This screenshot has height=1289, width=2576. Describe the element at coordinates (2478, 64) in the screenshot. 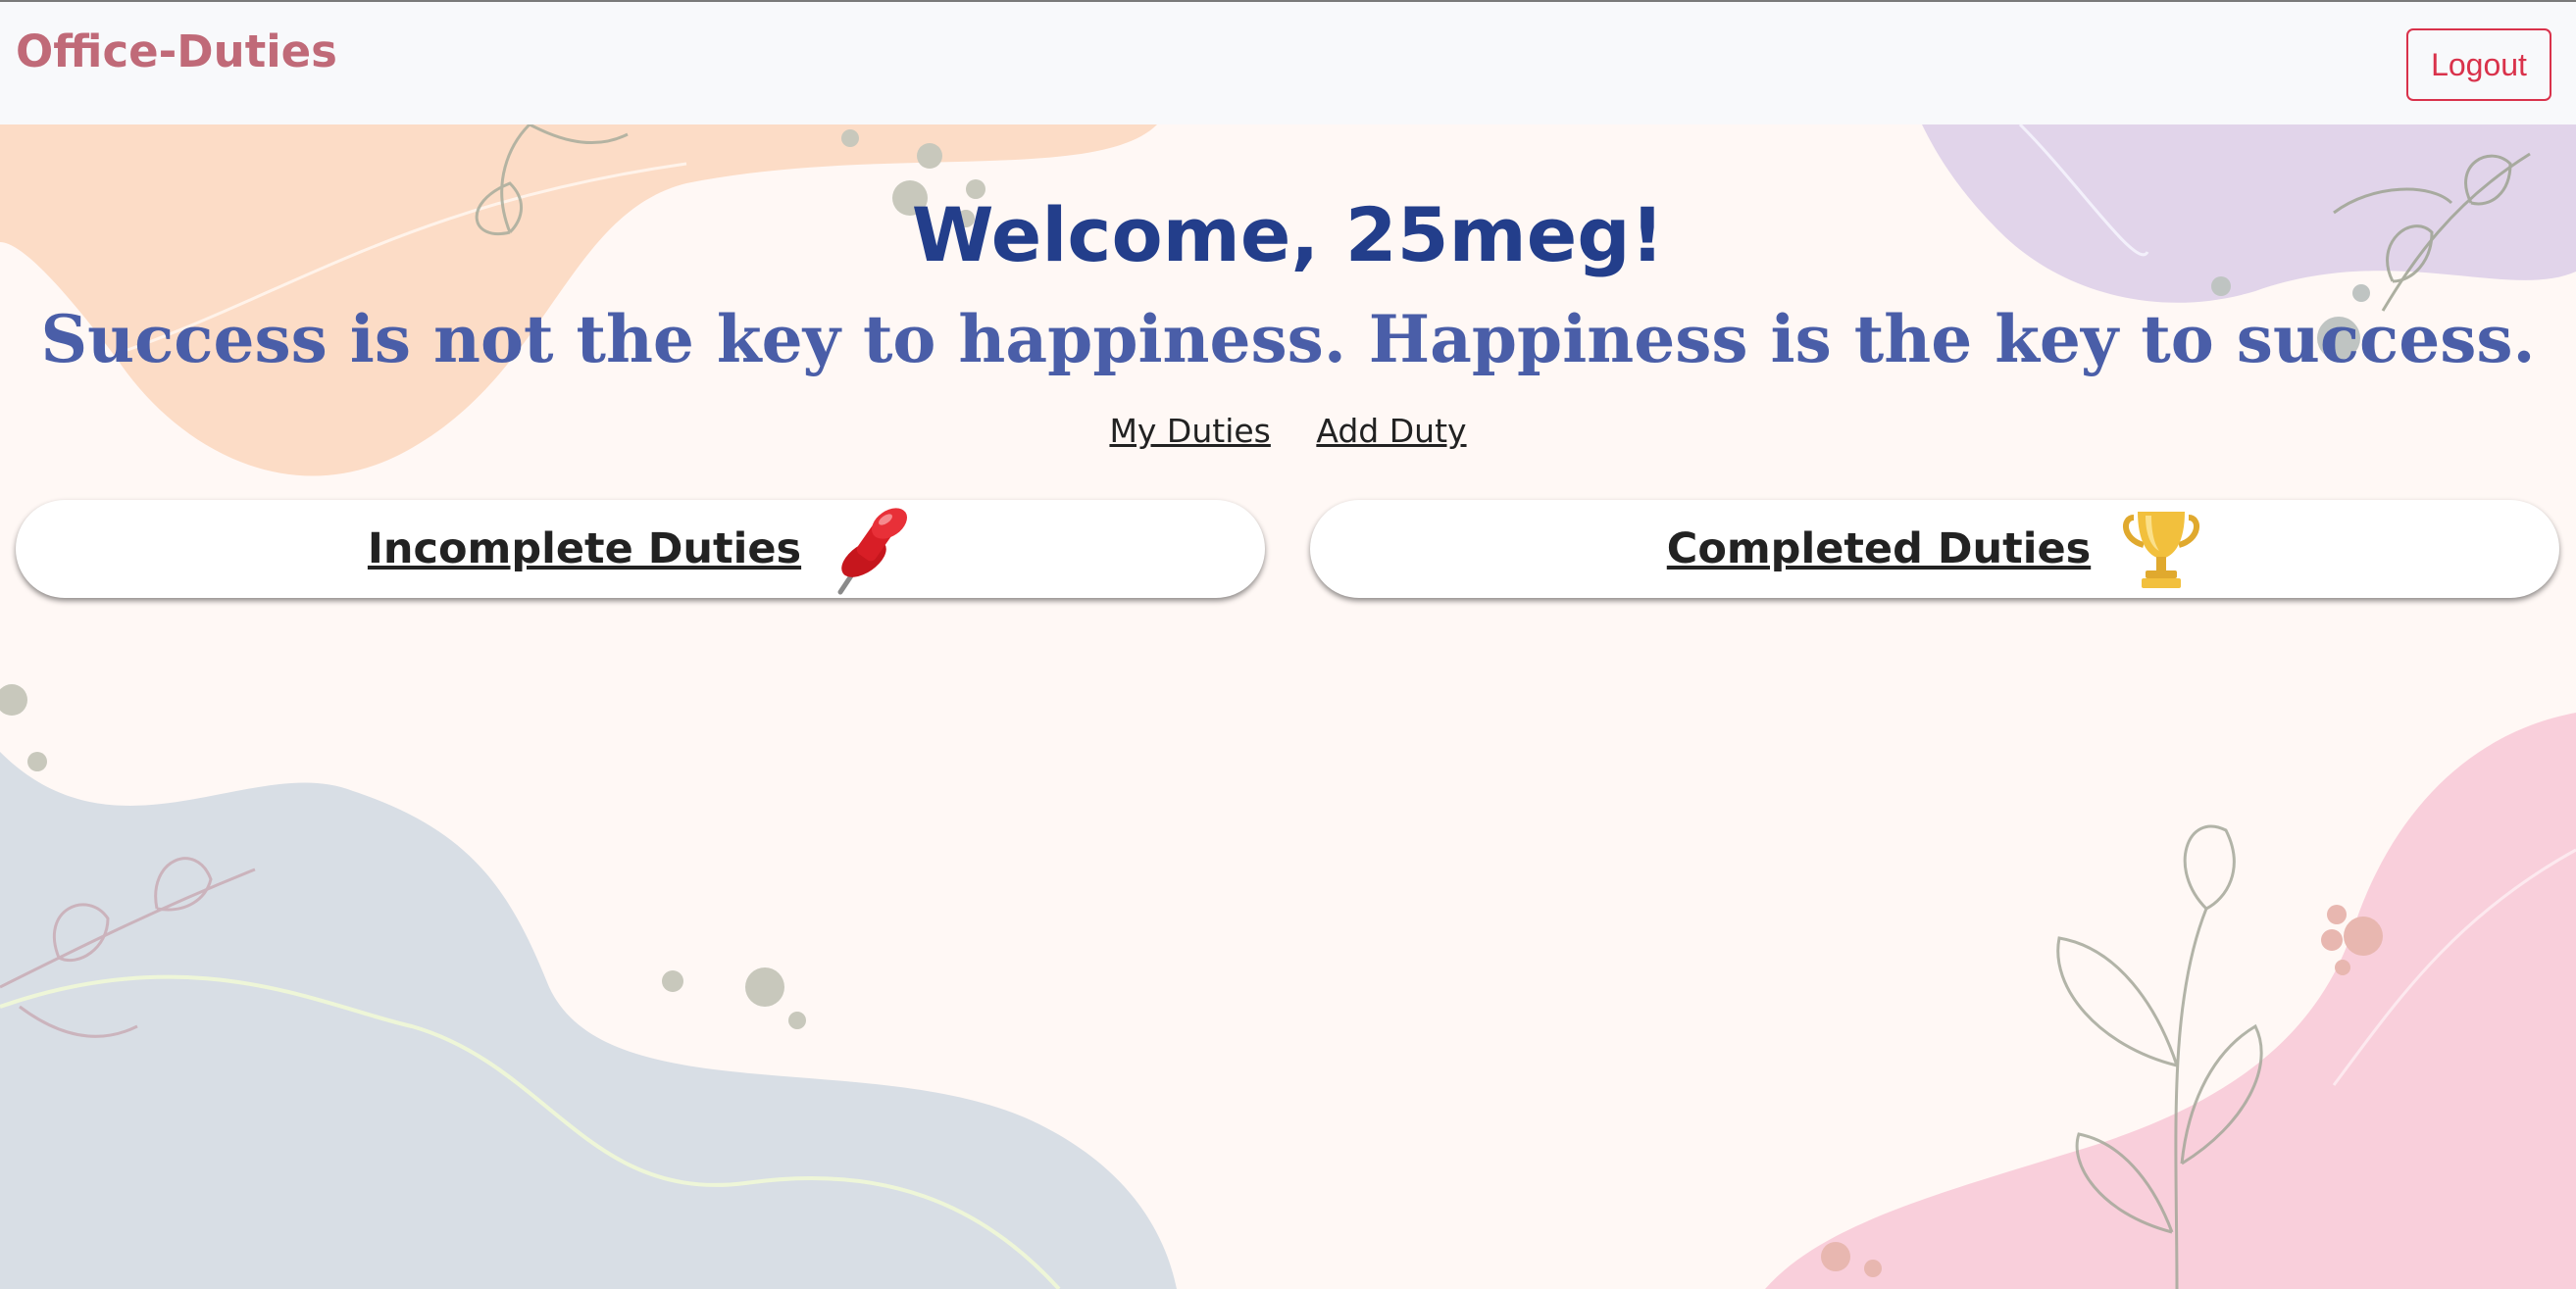

I see `logout-button: Logout` at that location.